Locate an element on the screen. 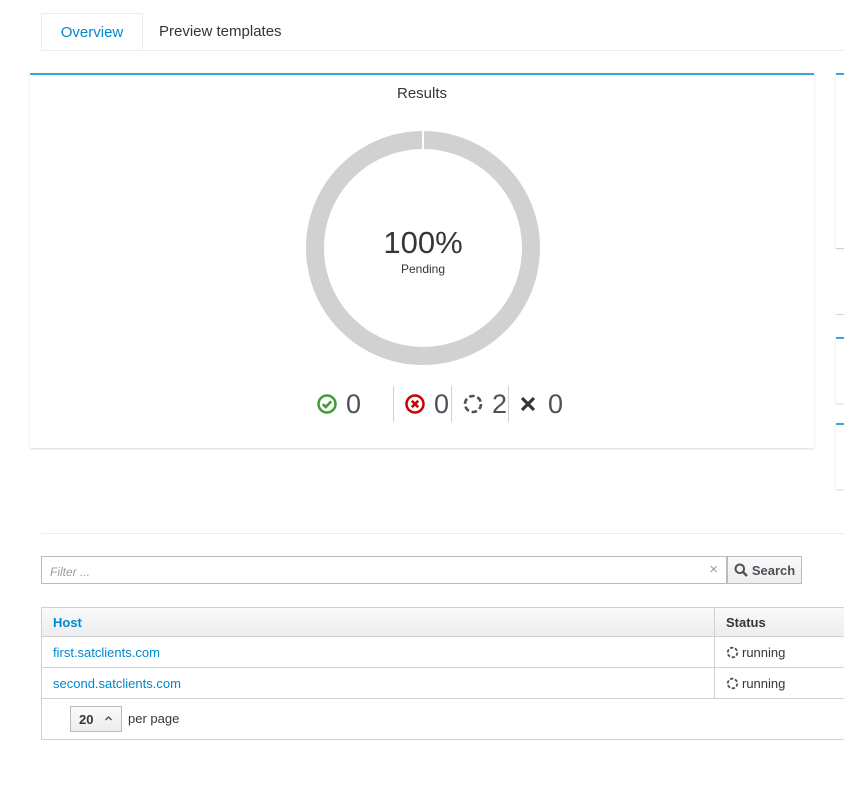 The width and height of the screenshot is (844, 812). section-divider is located at coordinates (442, 533).